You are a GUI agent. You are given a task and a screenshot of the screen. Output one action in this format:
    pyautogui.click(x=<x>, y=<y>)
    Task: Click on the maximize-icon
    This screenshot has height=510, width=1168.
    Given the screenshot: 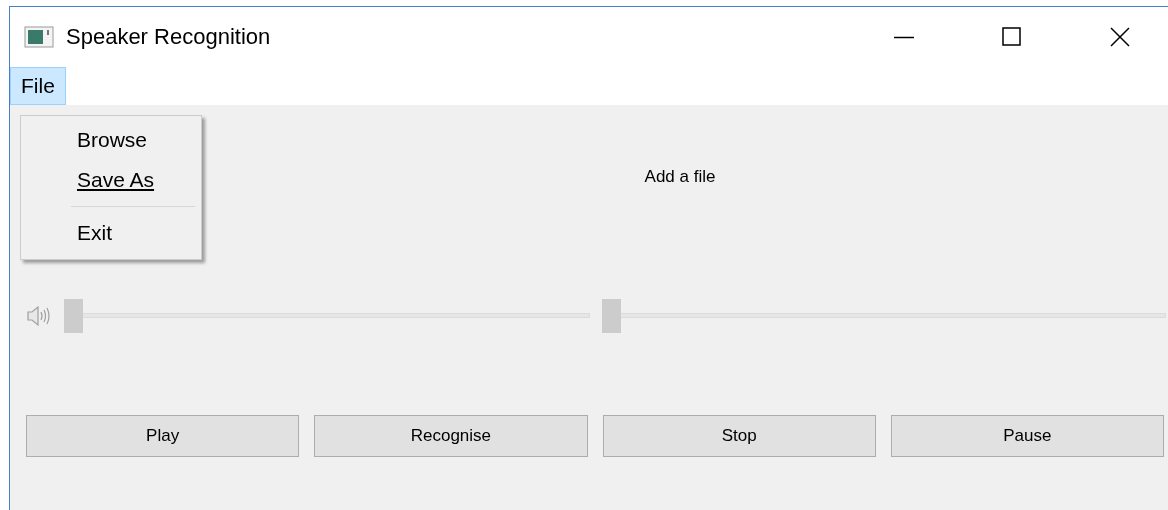 What is the action you would take?
    pyautogui.click(x=1012, y=37)
    